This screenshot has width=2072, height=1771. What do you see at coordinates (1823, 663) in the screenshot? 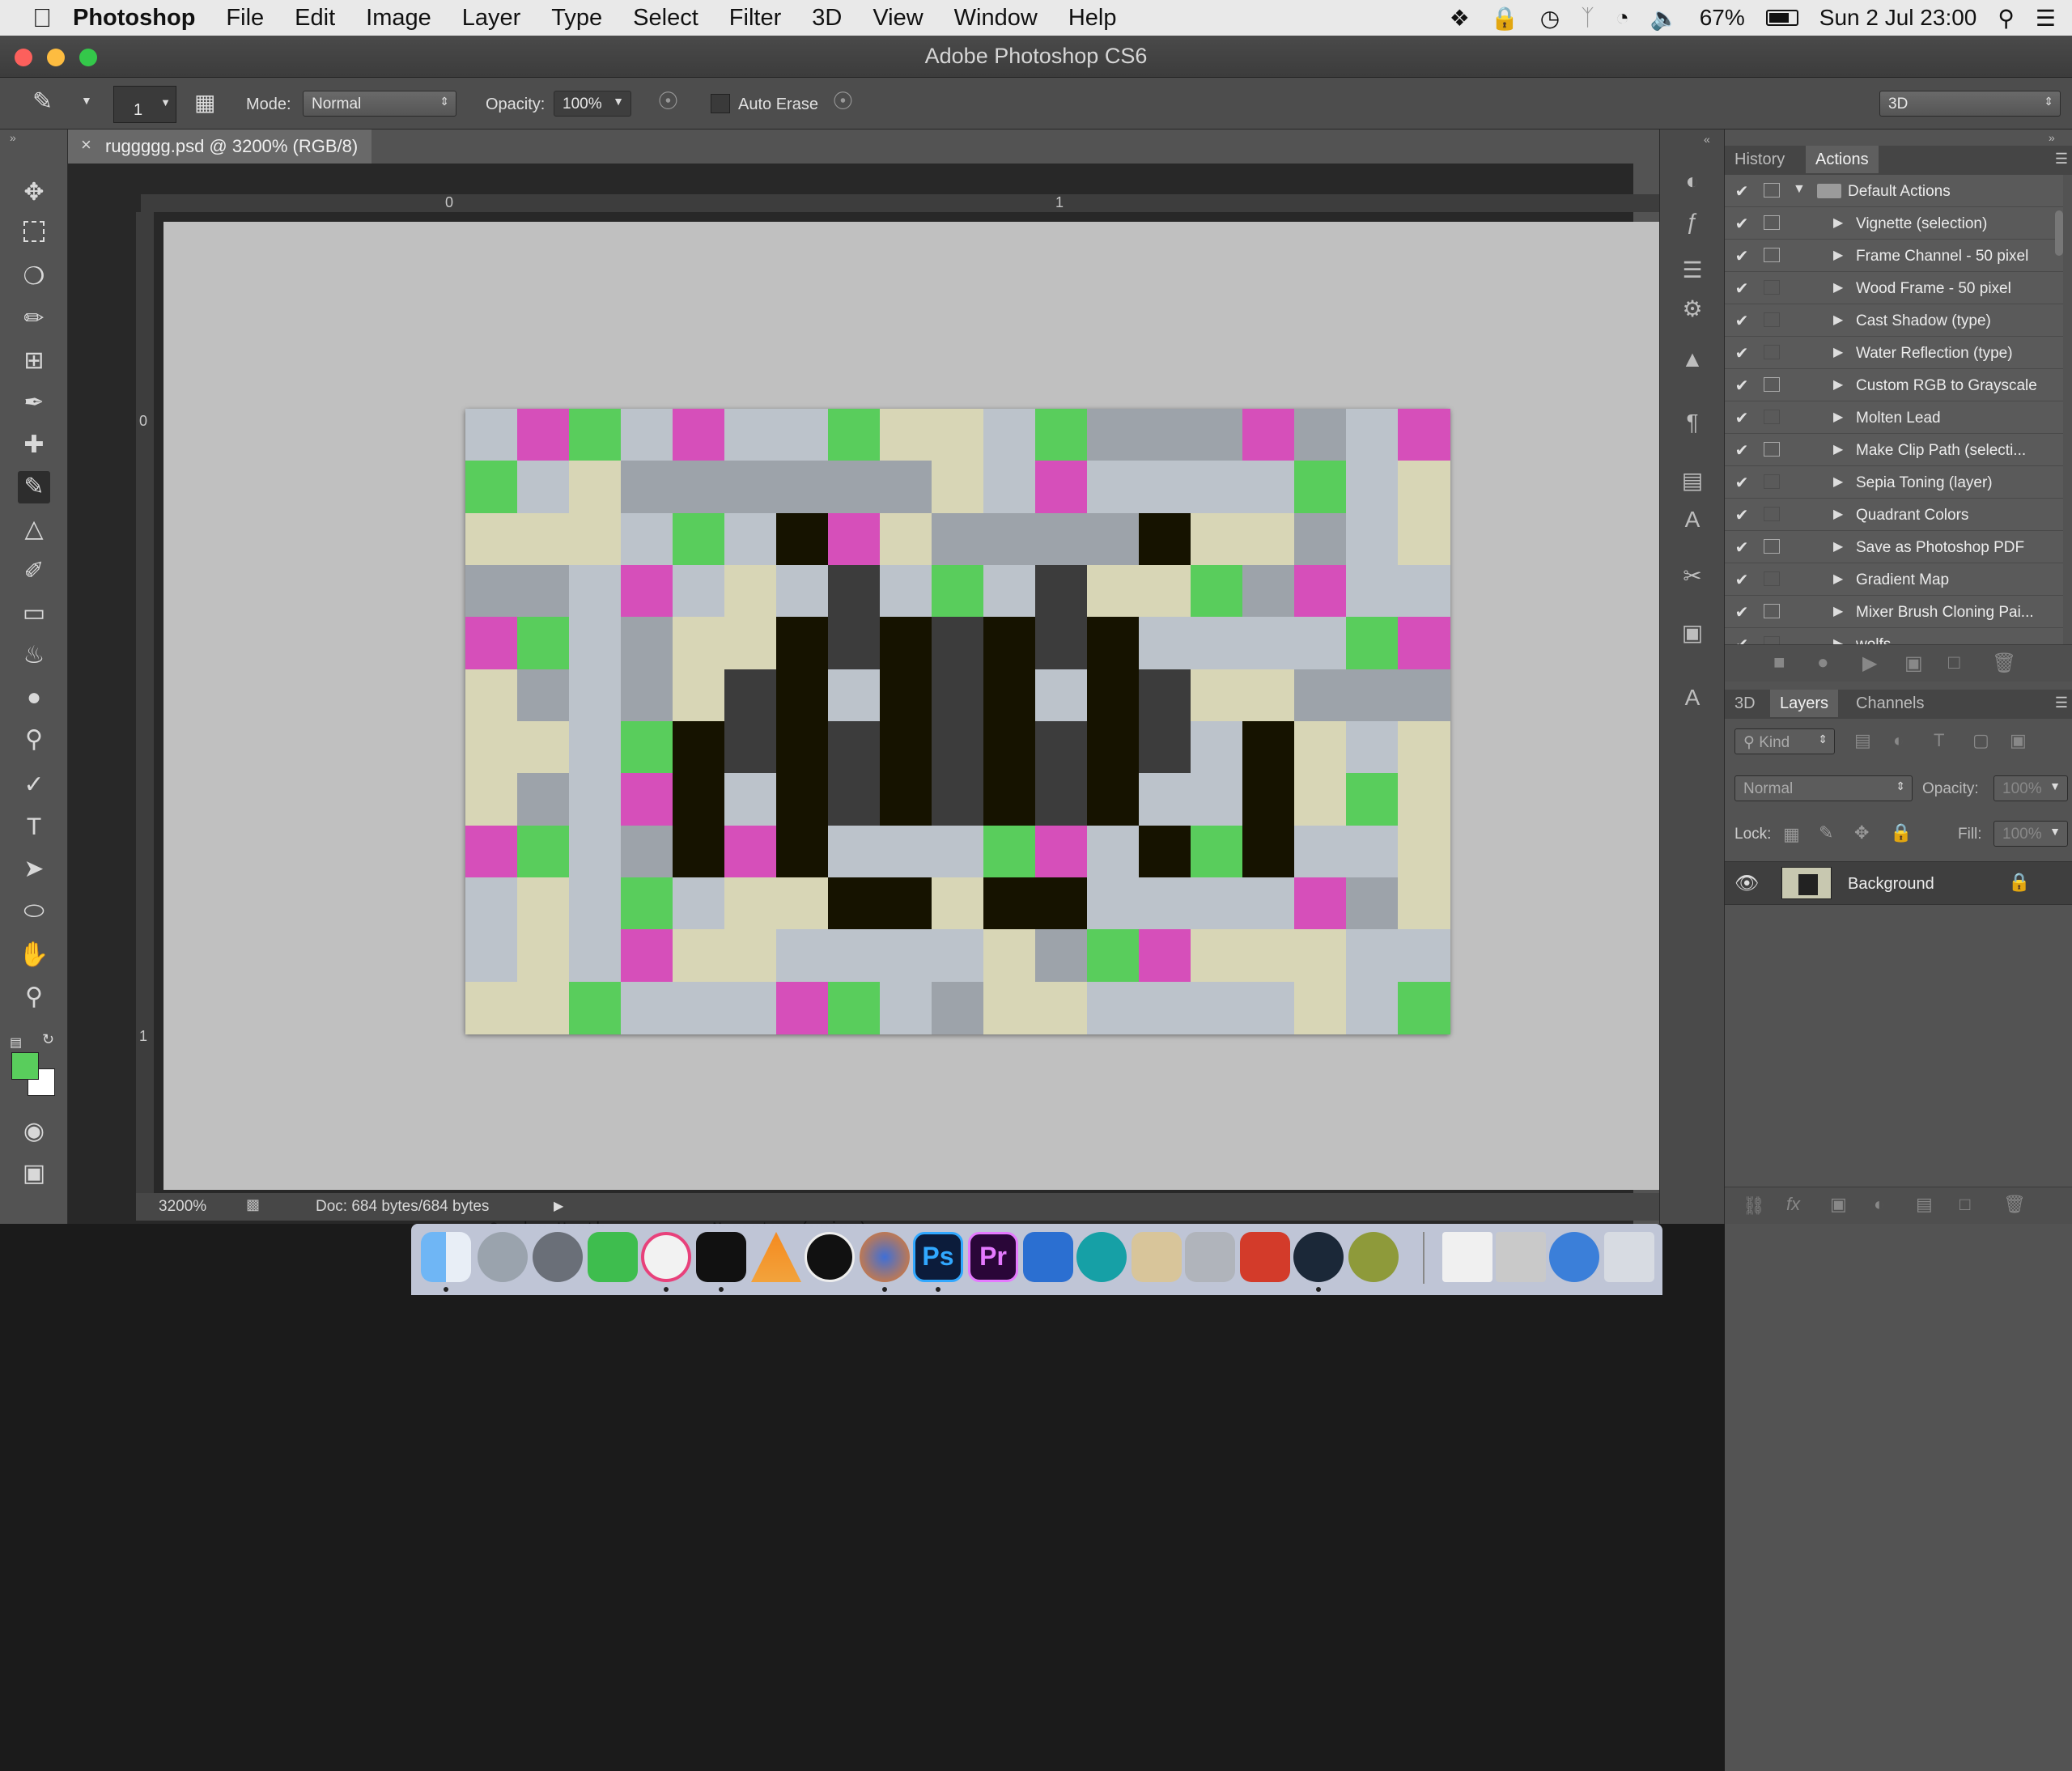
I see `record-icon: ●` at bounding box center [1823, 663].